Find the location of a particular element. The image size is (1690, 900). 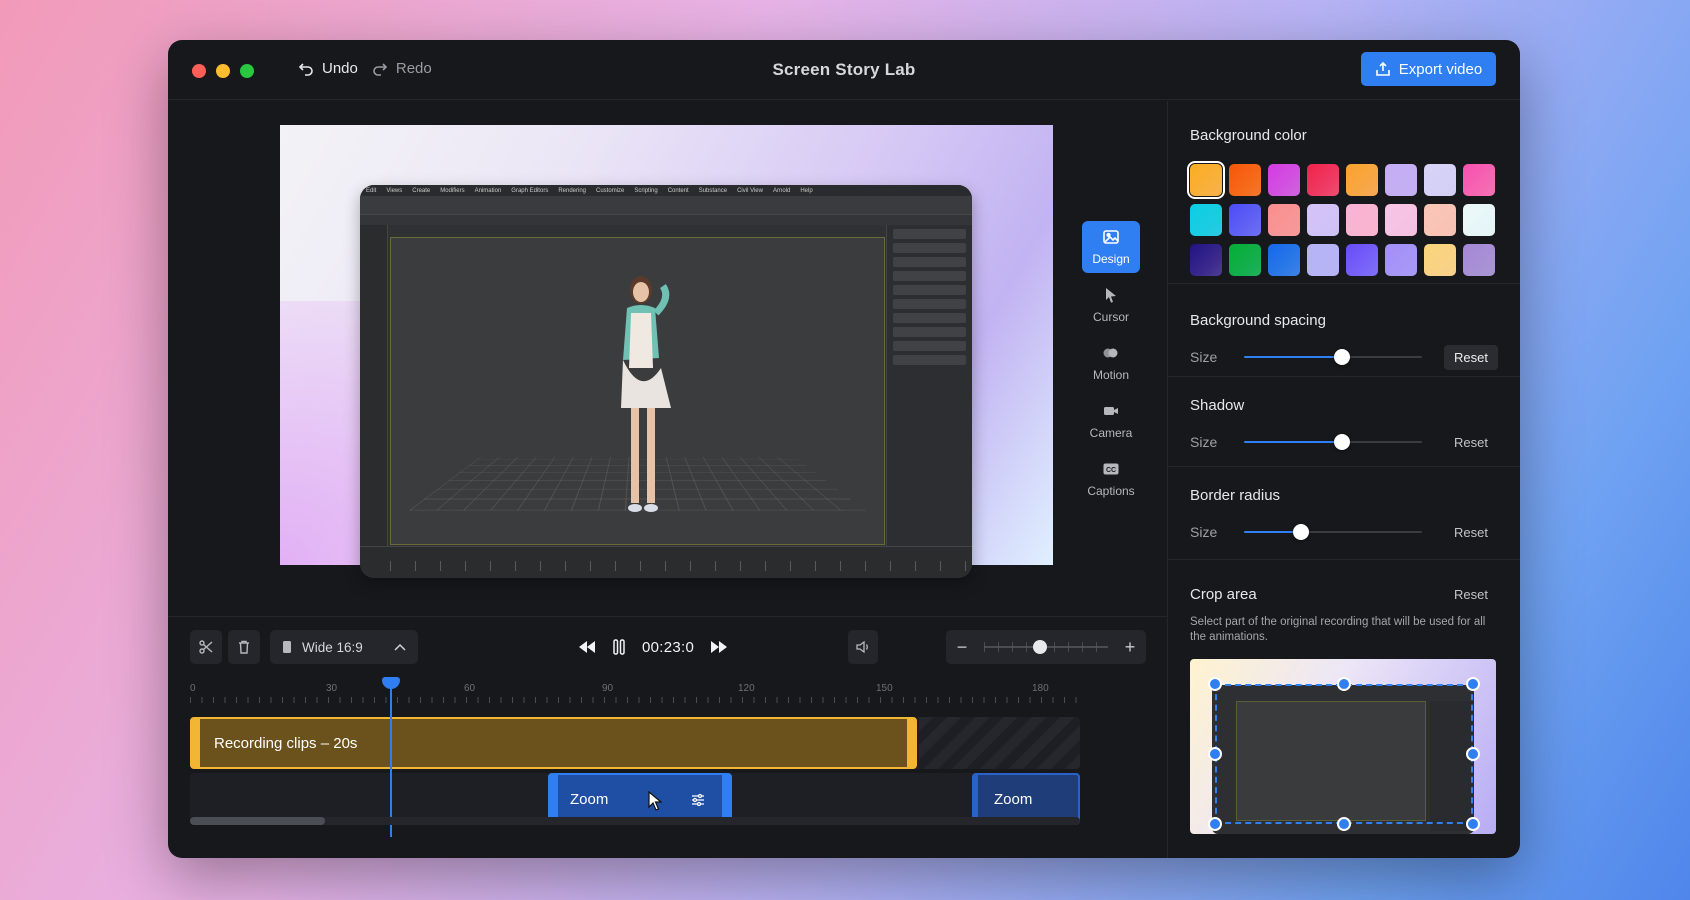

crop-handle-top is located at coordinates (1344, 684).